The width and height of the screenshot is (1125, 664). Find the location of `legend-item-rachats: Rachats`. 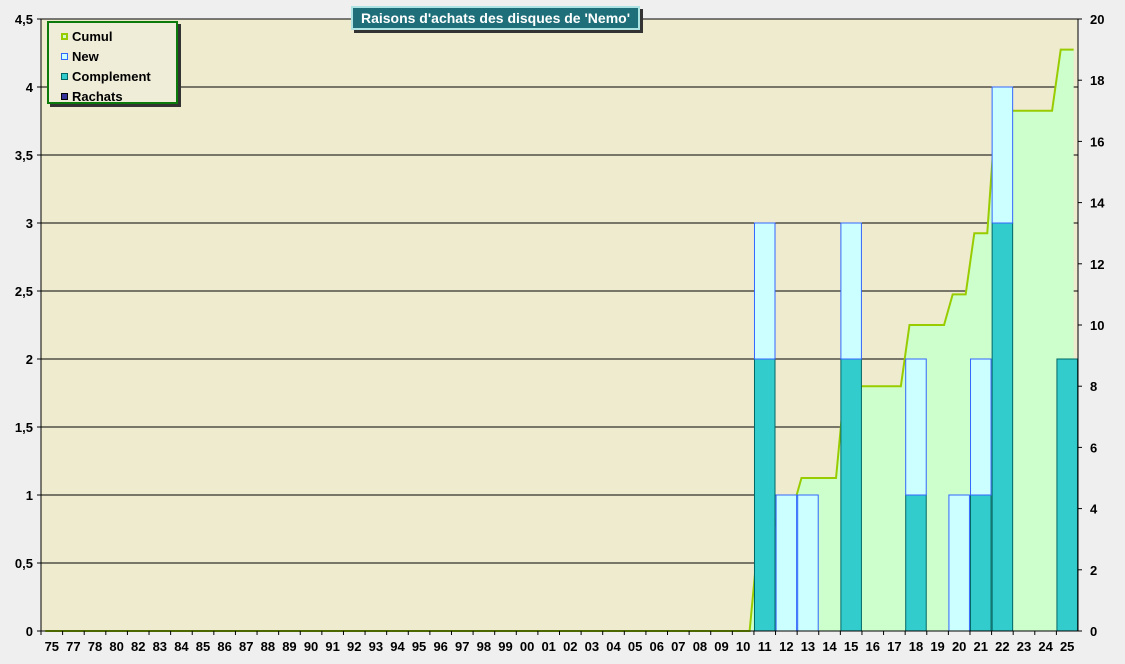

legend-item-rachats: Rachats is located at coordinates (118, 96).